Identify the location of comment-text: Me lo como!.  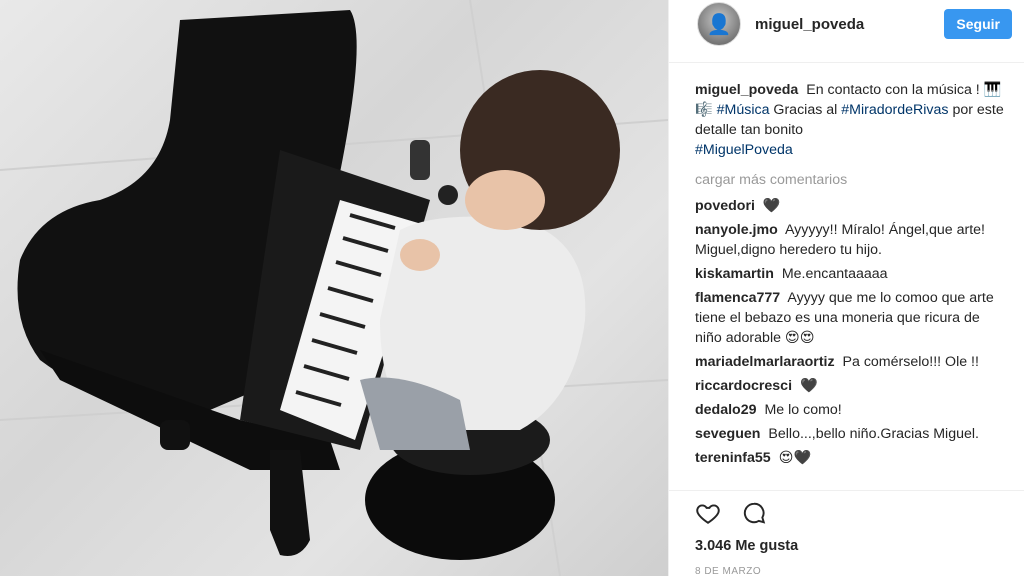
(803, 410).